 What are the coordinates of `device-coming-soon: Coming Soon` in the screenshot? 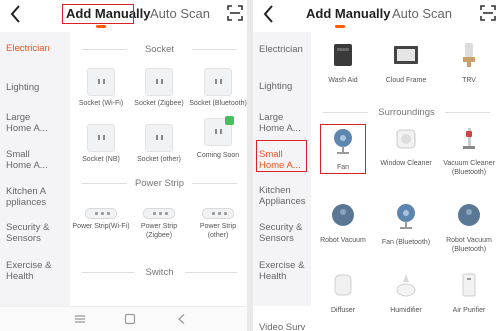 It's located at (218, 138).